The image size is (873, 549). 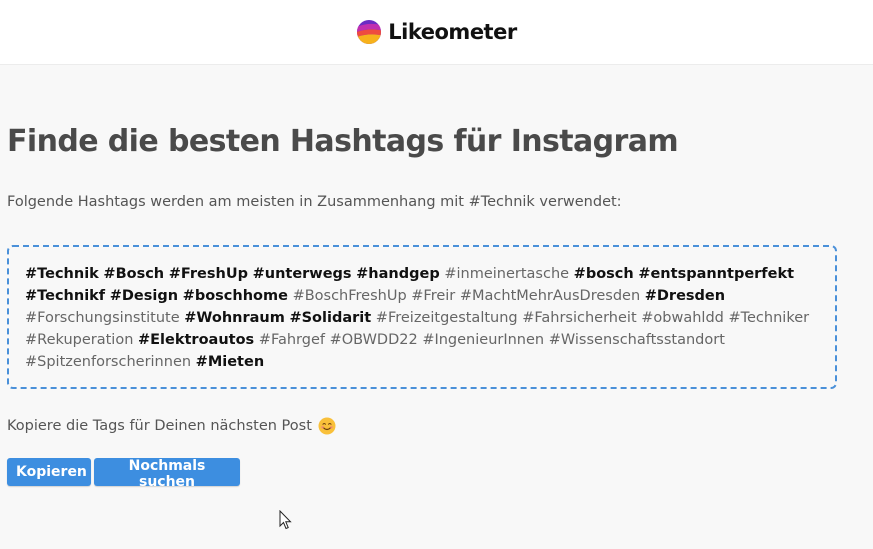 I want to click on mouse-pointer-icon, so click(x=285, y=520).